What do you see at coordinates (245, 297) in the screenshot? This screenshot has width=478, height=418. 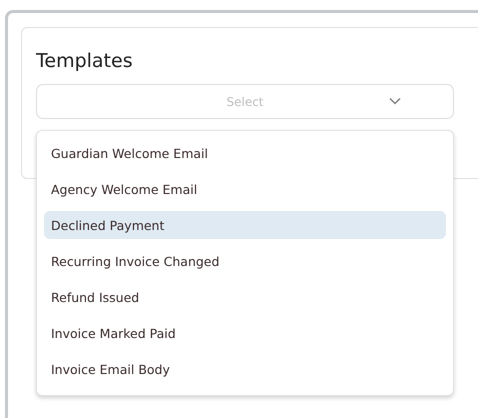 I see `dropdown-option: Refund Issued` at bounding box center [245, 297].